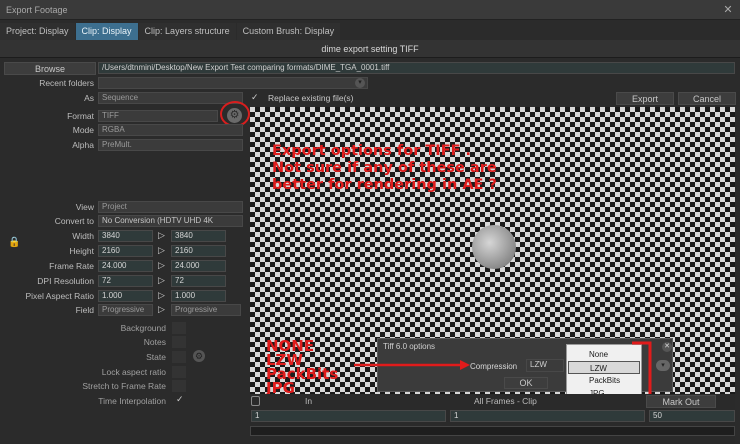 The height and width of the screenshot is (444, 740). What do you see at coordinates (308, 401) in the screenshot?
I see `mark-in-label: In` at bounding box center [308, 401].